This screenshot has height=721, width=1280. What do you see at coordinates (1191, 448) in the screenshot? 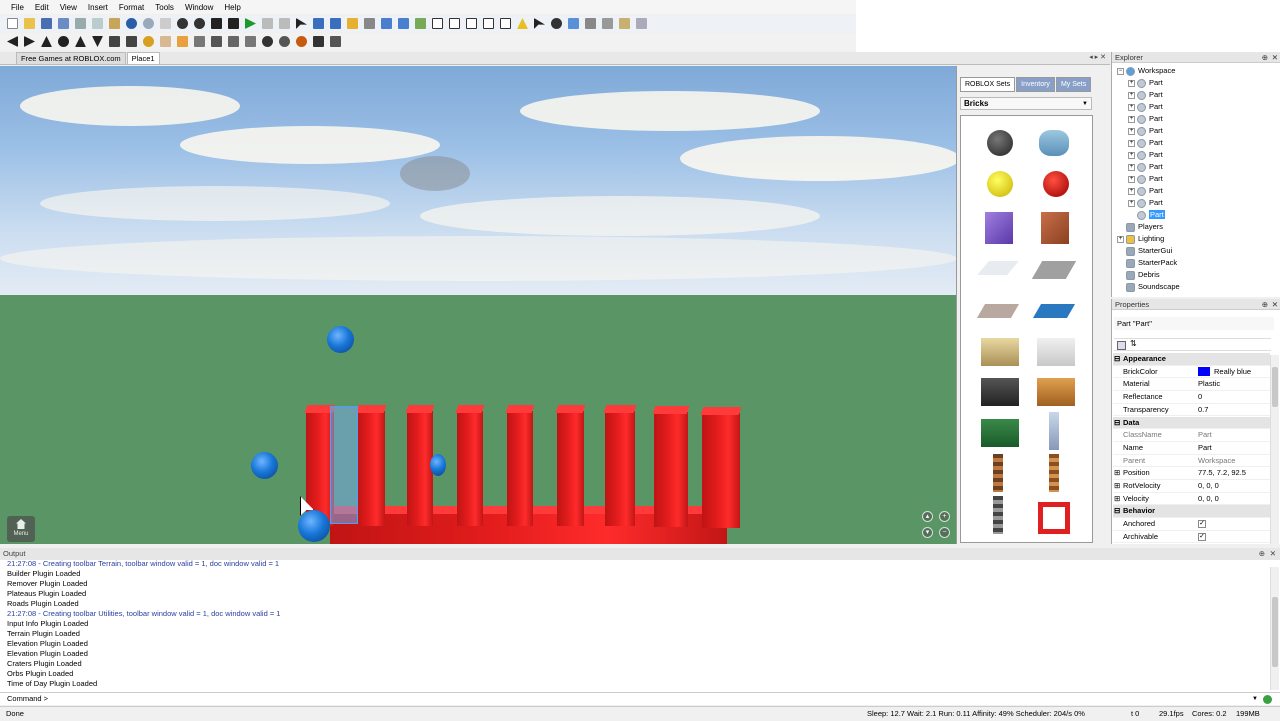
I see `property-row: Name Part` at bounding box center [1191, 448].